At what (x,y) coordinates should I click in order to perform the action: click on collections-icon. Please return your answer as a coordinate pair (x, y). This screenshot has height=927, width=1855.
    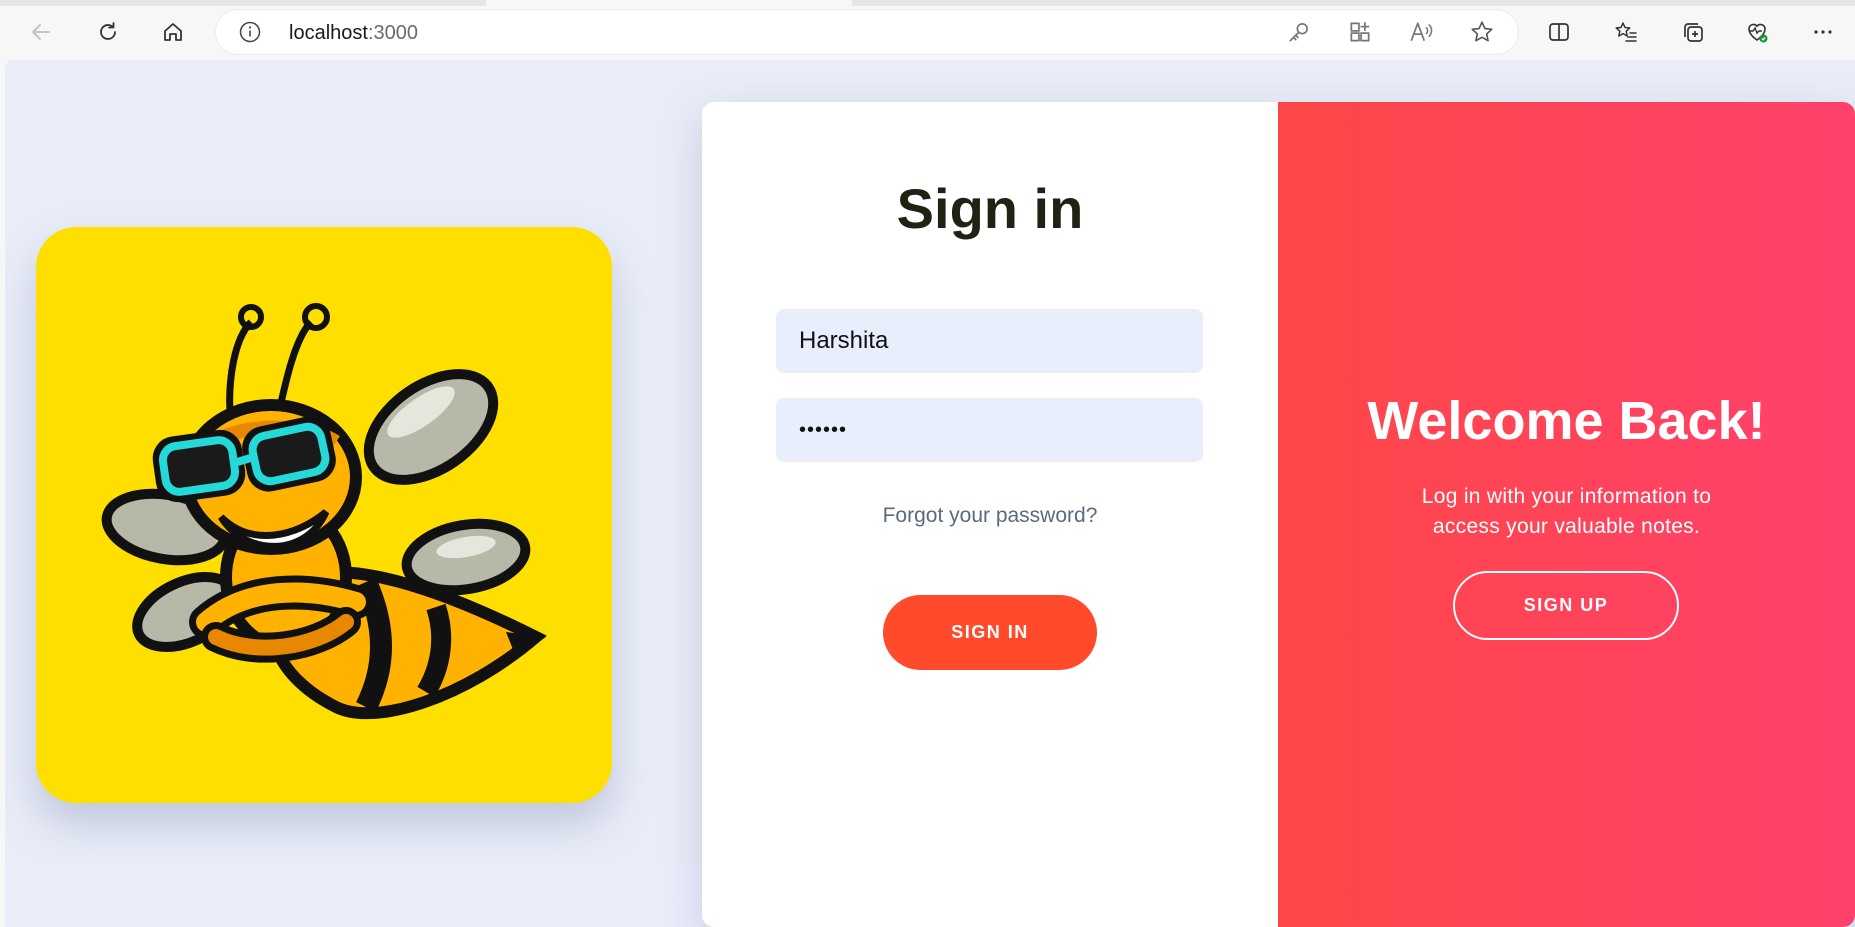
    Looking at the image, I should click on (1693, 32).